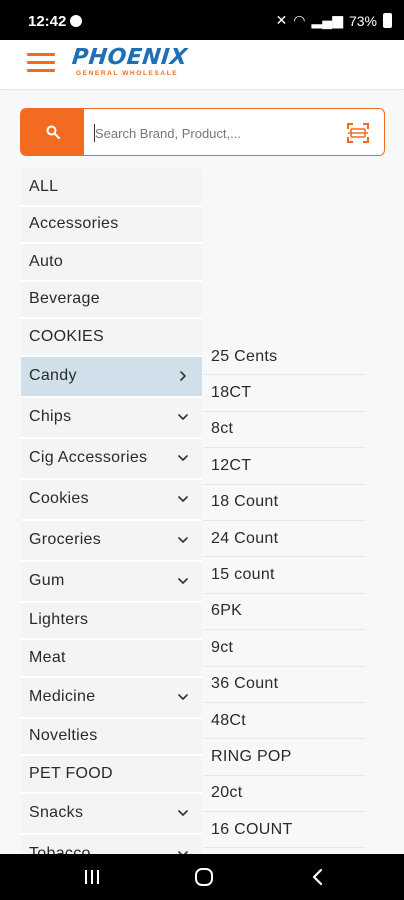 The height and width of the screenshot is (900, 404). I want to click on logo-tagline: GENERAL WHOLESALE, so click(127, 73).